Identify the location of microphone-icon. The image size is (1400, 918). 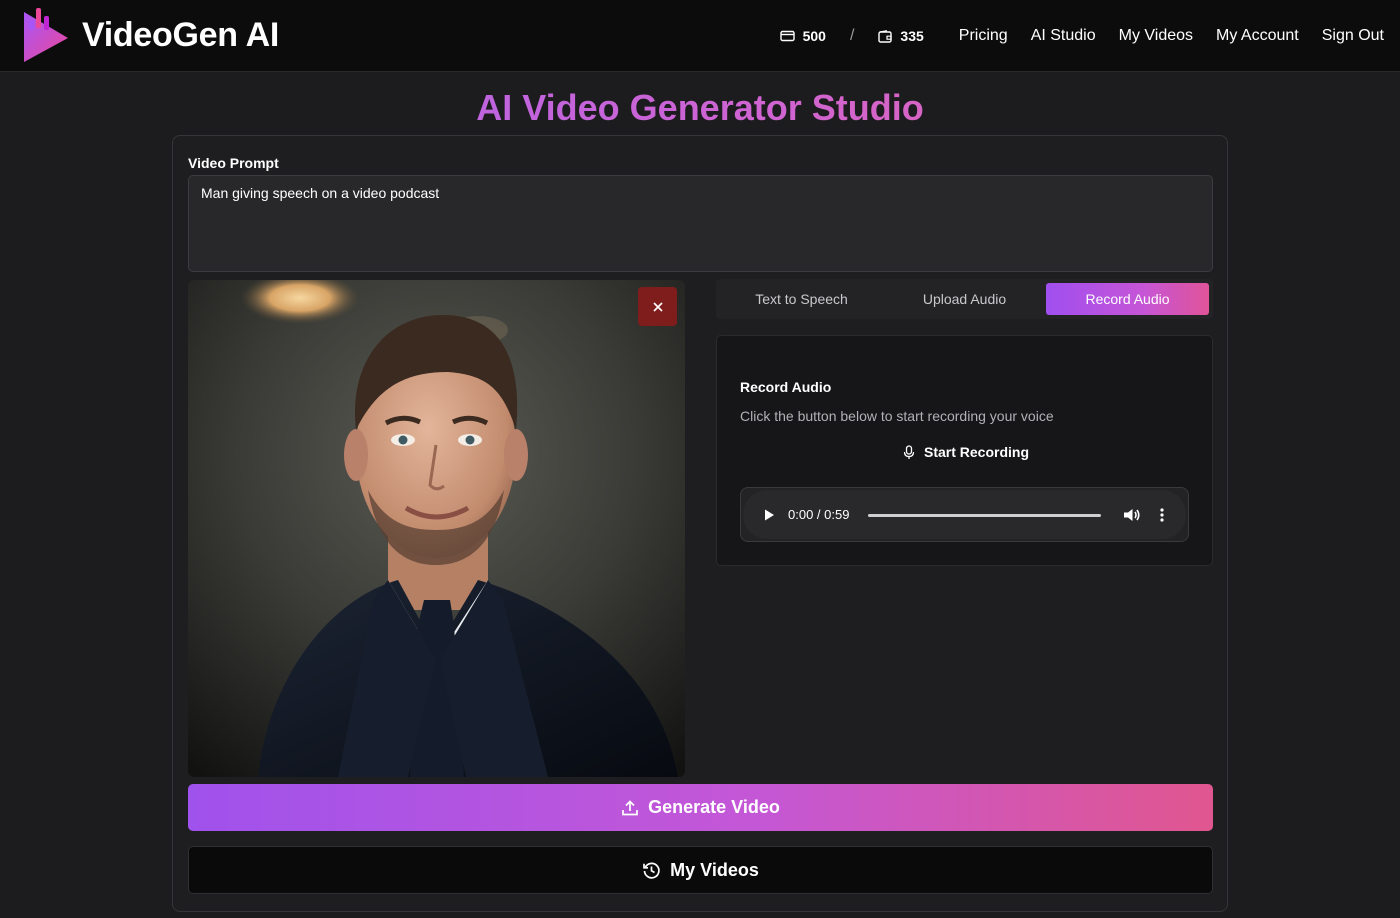
(909, 451).